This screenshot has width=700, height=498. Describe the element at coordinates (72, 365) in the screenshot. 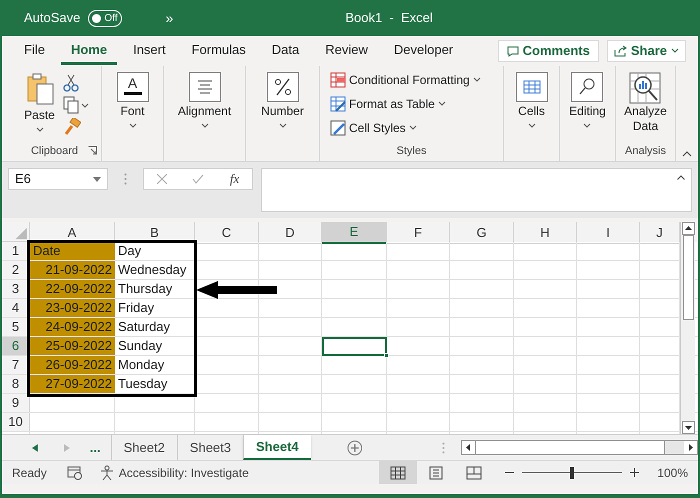

I see `table-cell: 26-09-2022` at that location.